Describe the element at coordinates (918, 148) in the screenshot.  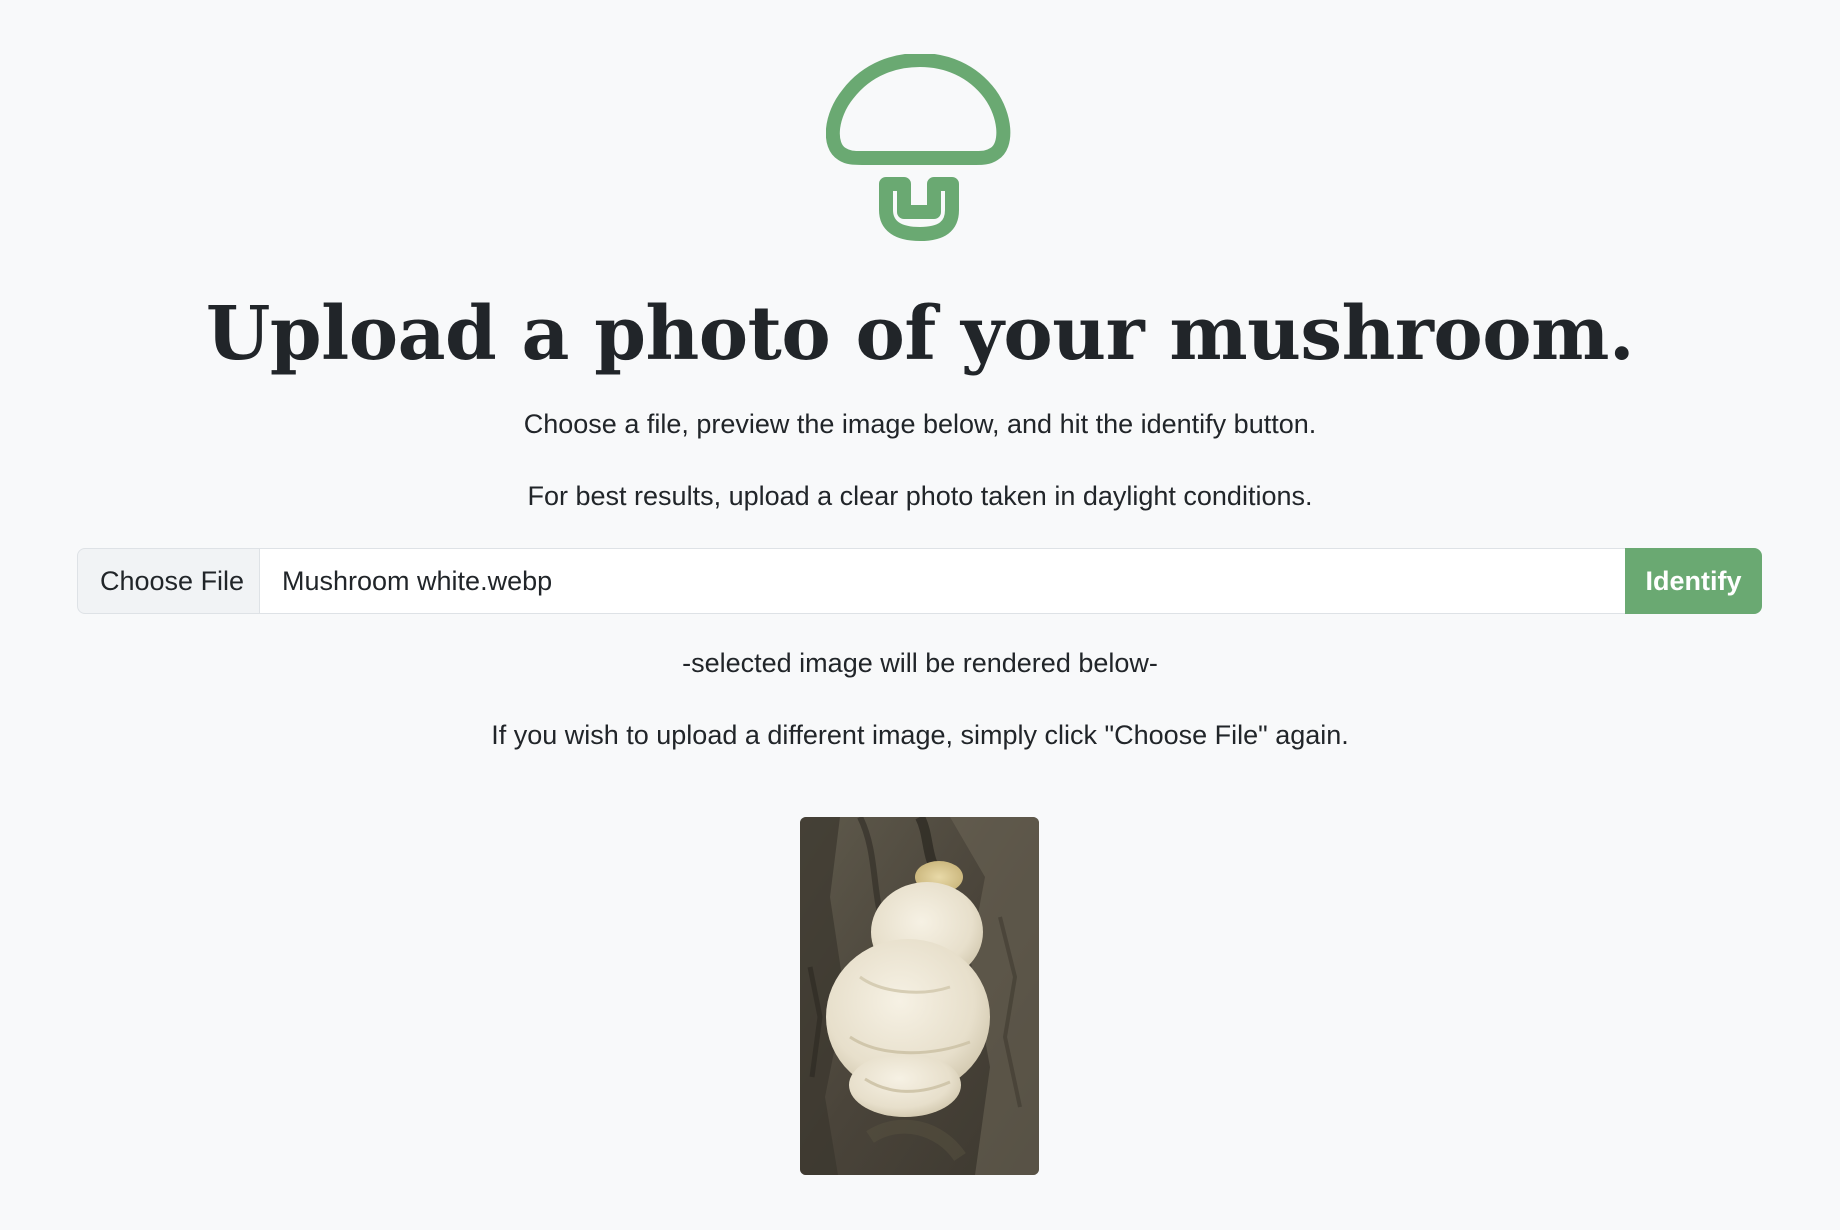
I see `mushroom-logo-icon` at that location.